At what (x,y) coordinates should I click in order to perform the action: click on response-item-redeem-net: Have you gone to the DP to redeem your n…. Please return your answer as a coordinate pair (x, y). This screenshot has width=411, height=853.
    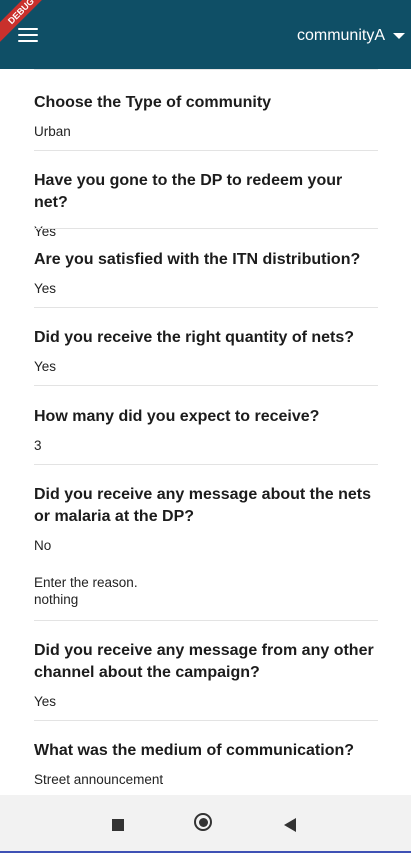
    Looking at the image, I should click on (206, 205).